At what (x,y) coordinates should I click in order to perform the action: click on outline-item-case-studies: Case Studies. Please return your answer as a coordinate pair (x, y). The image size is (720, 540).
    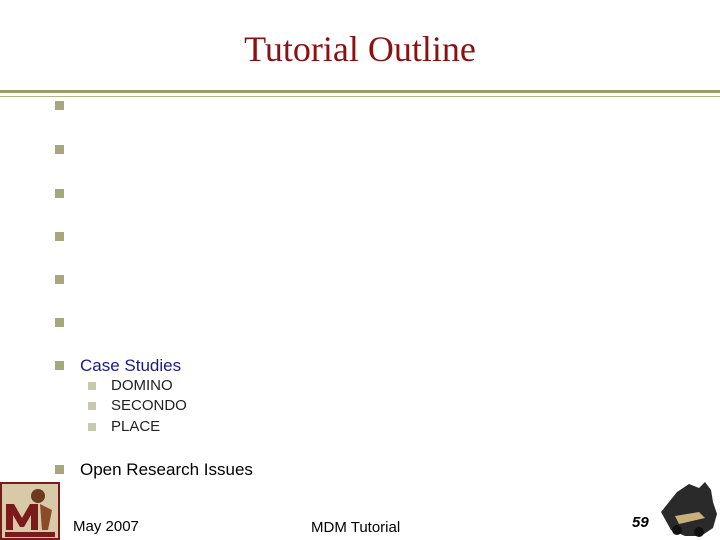
    Looking at the image, I should click on (131, 365).